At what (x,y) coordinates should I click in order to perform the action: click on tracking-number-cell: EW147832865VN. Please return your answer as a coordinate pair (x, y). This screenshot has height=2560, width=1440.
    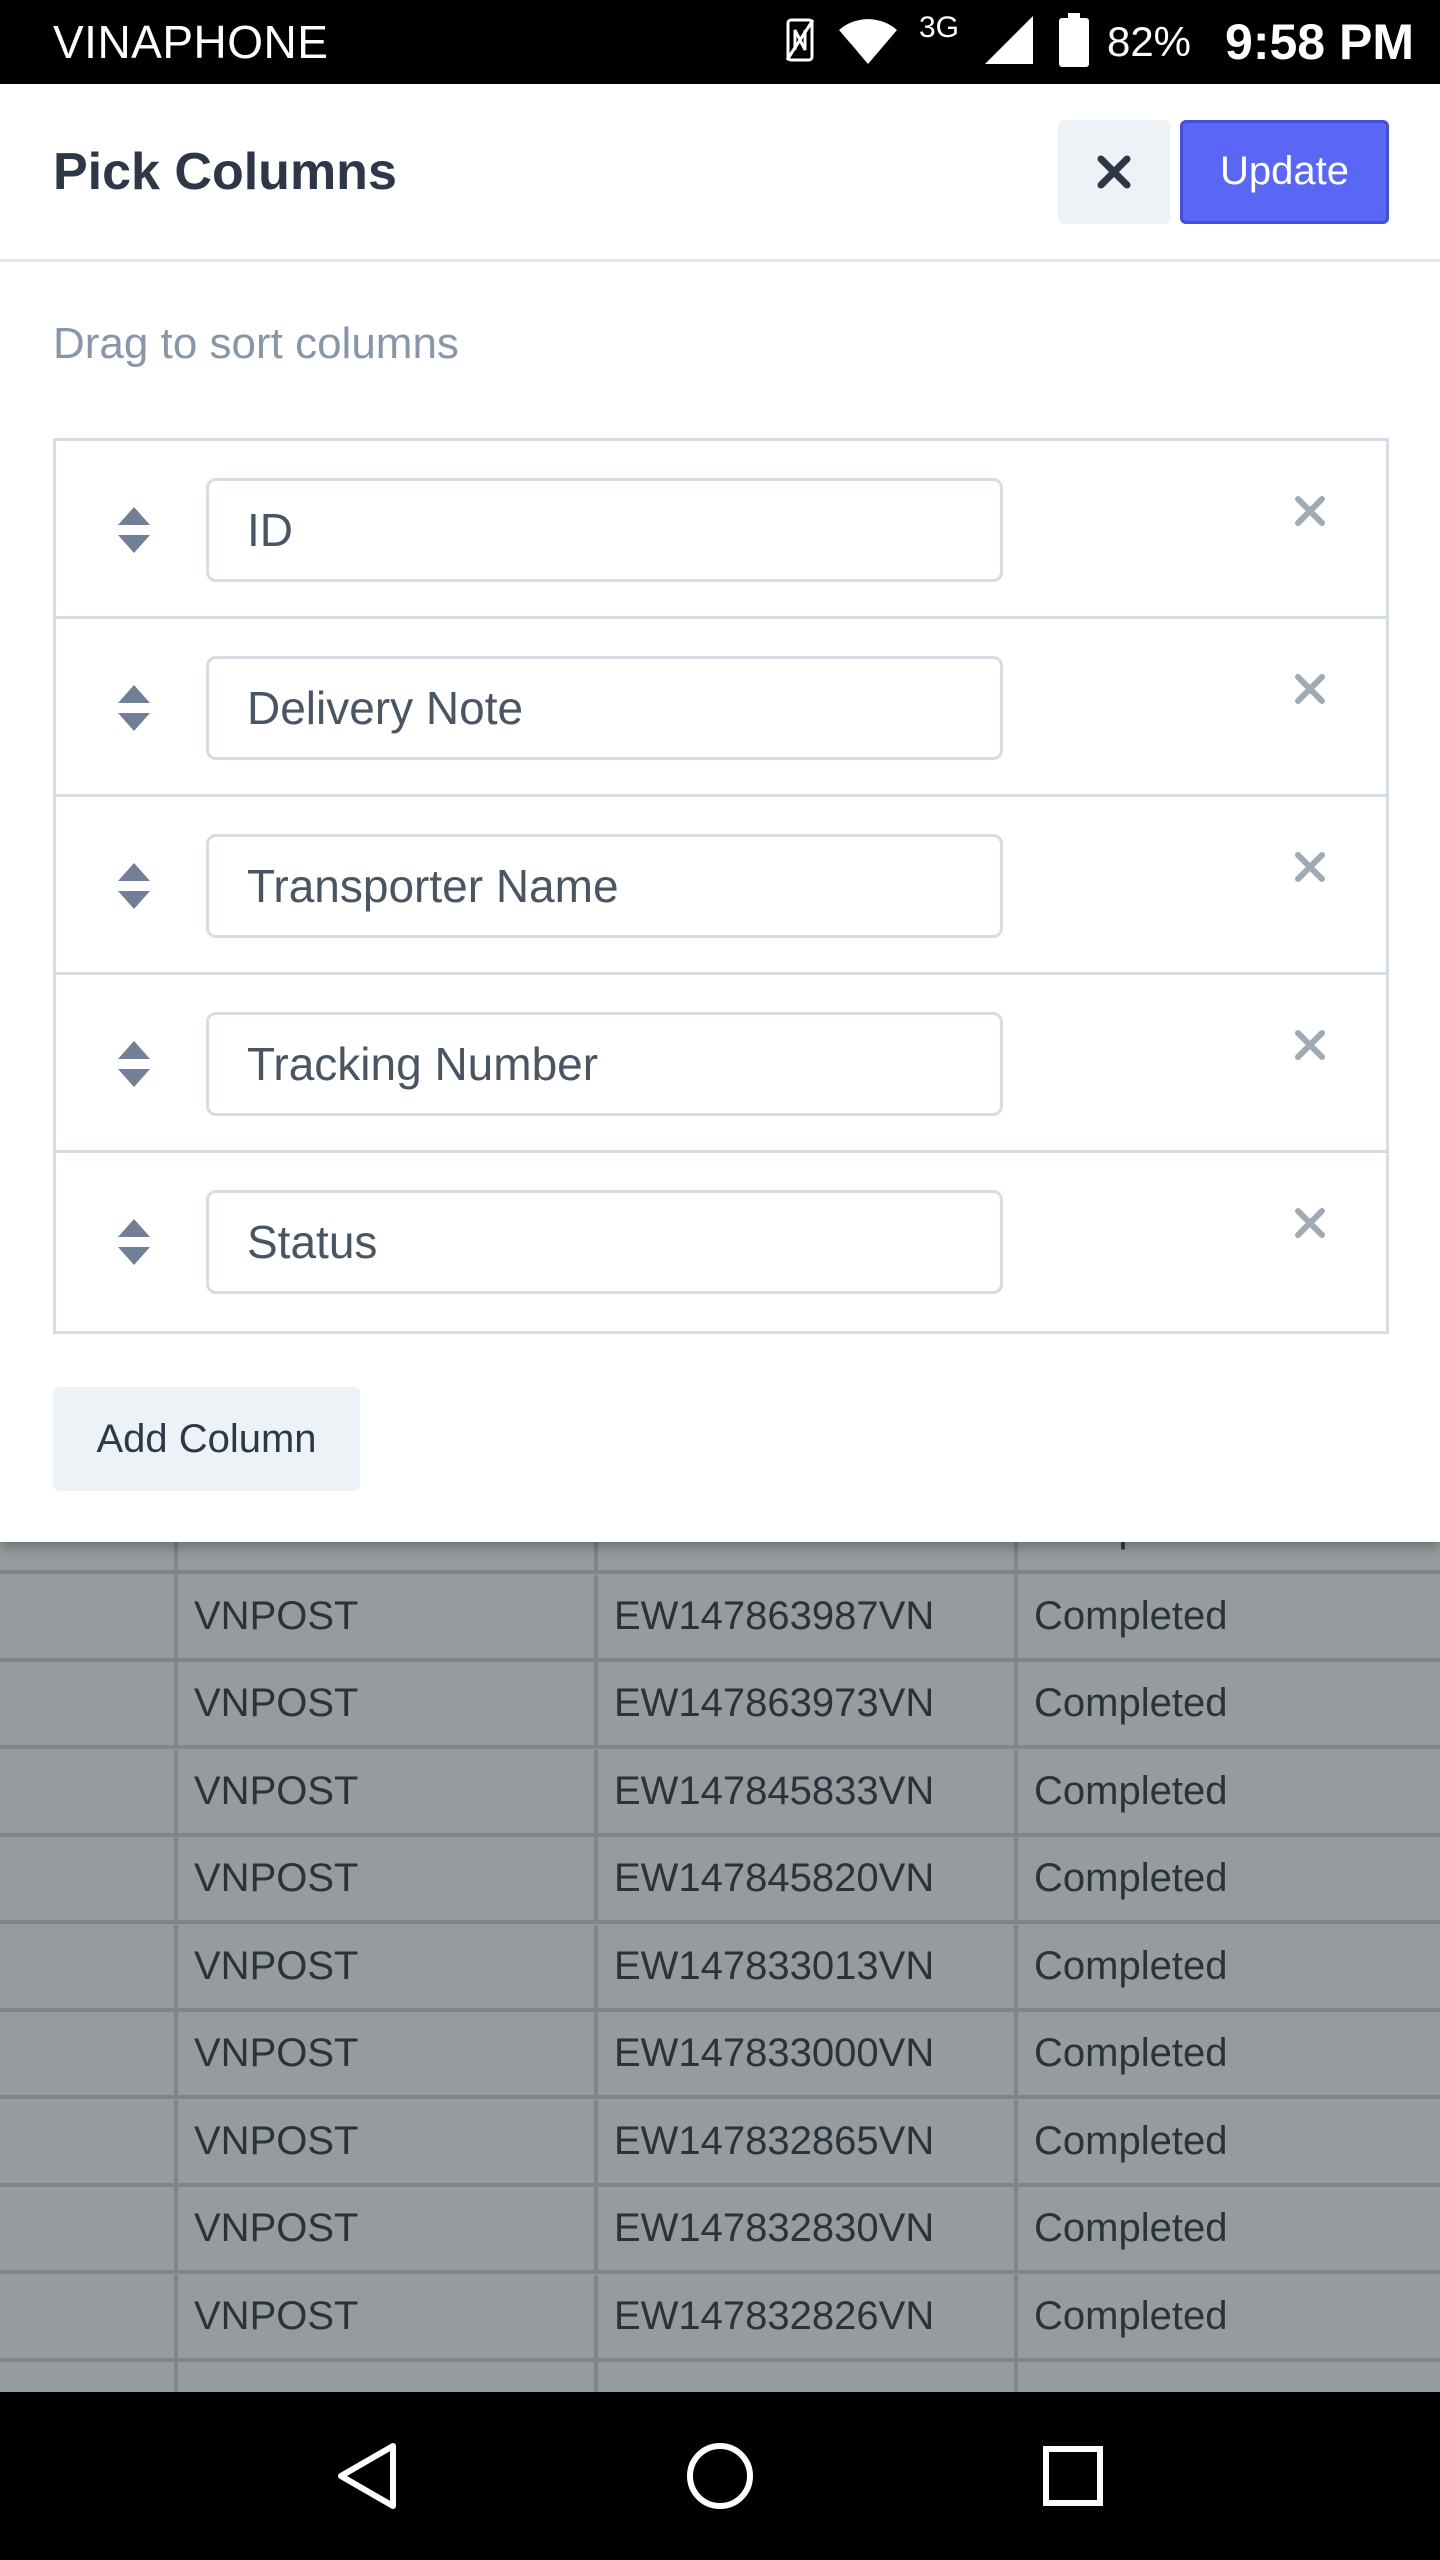
    Looking at the image, I should click on (808, 2141).